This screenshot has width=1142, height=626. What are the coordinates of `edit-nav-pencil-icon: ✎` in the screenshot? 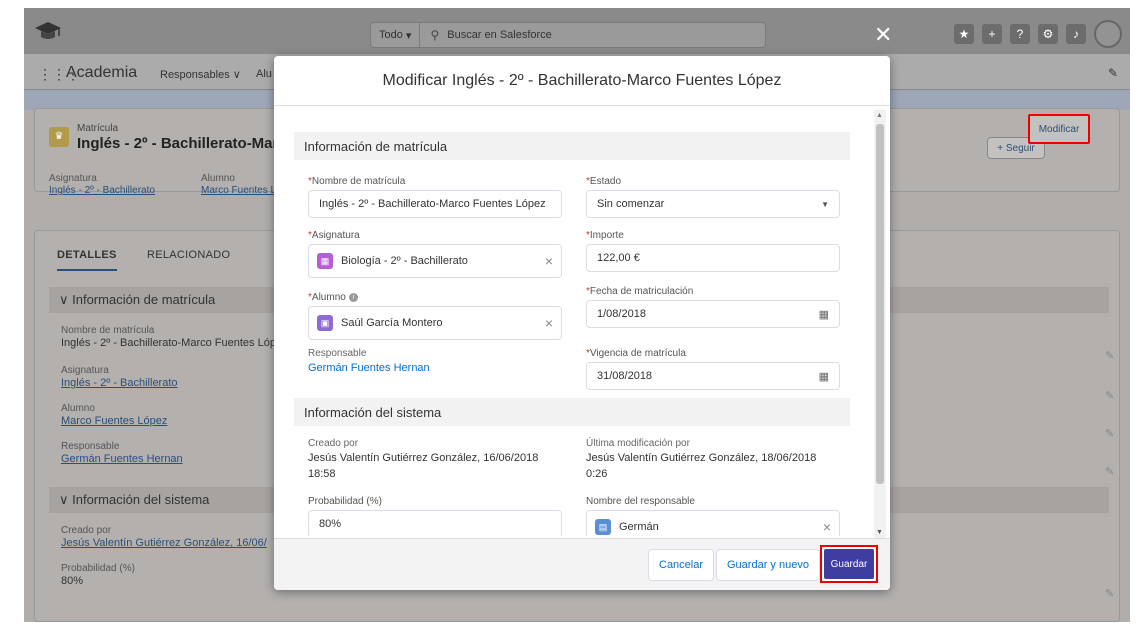 It's located at (1113, 73).